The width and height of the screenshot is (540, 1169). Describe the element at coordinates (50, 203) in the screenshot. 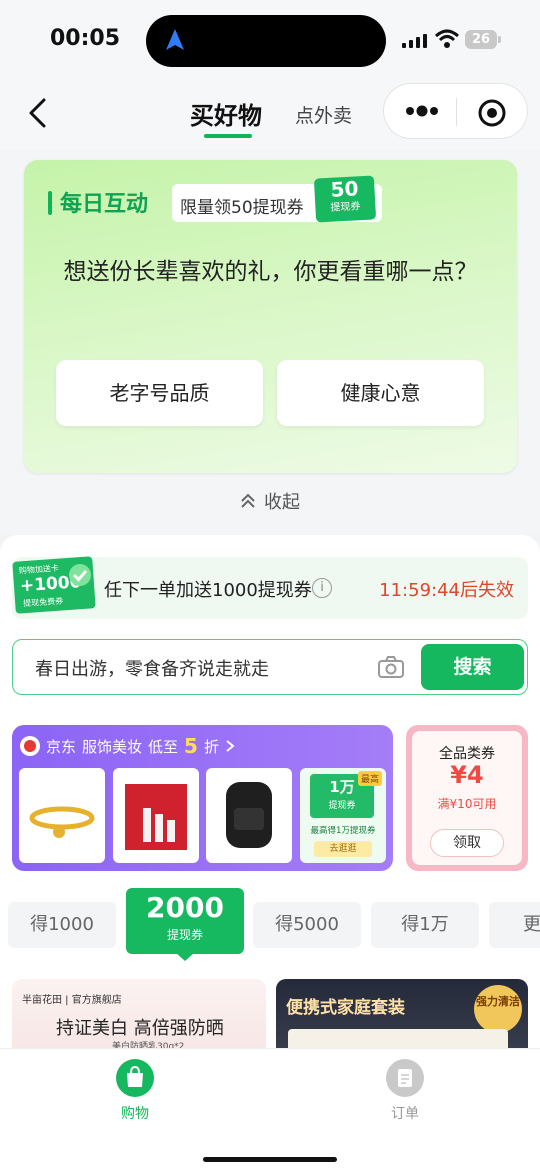

I see `title-accent-bar` at that location.